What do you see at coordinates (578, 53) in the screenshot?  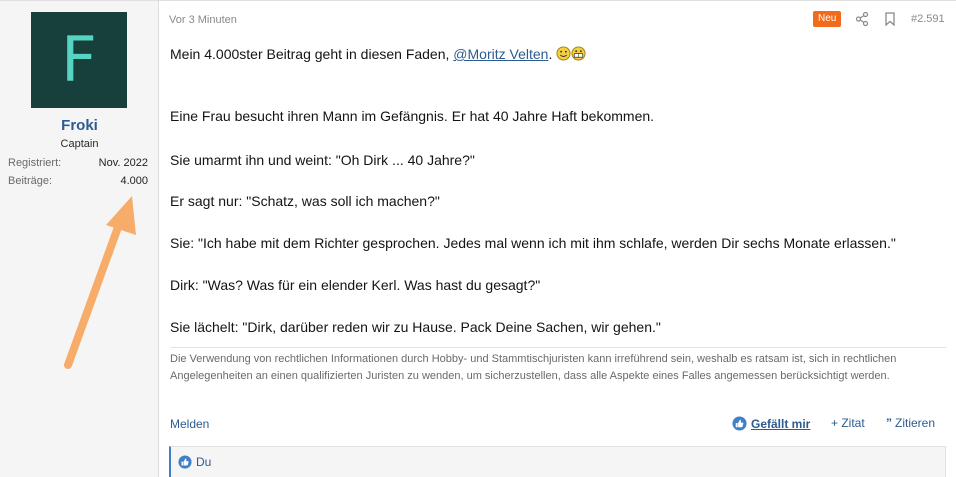 I see `grin-icon` at bounding box center [578, 53].